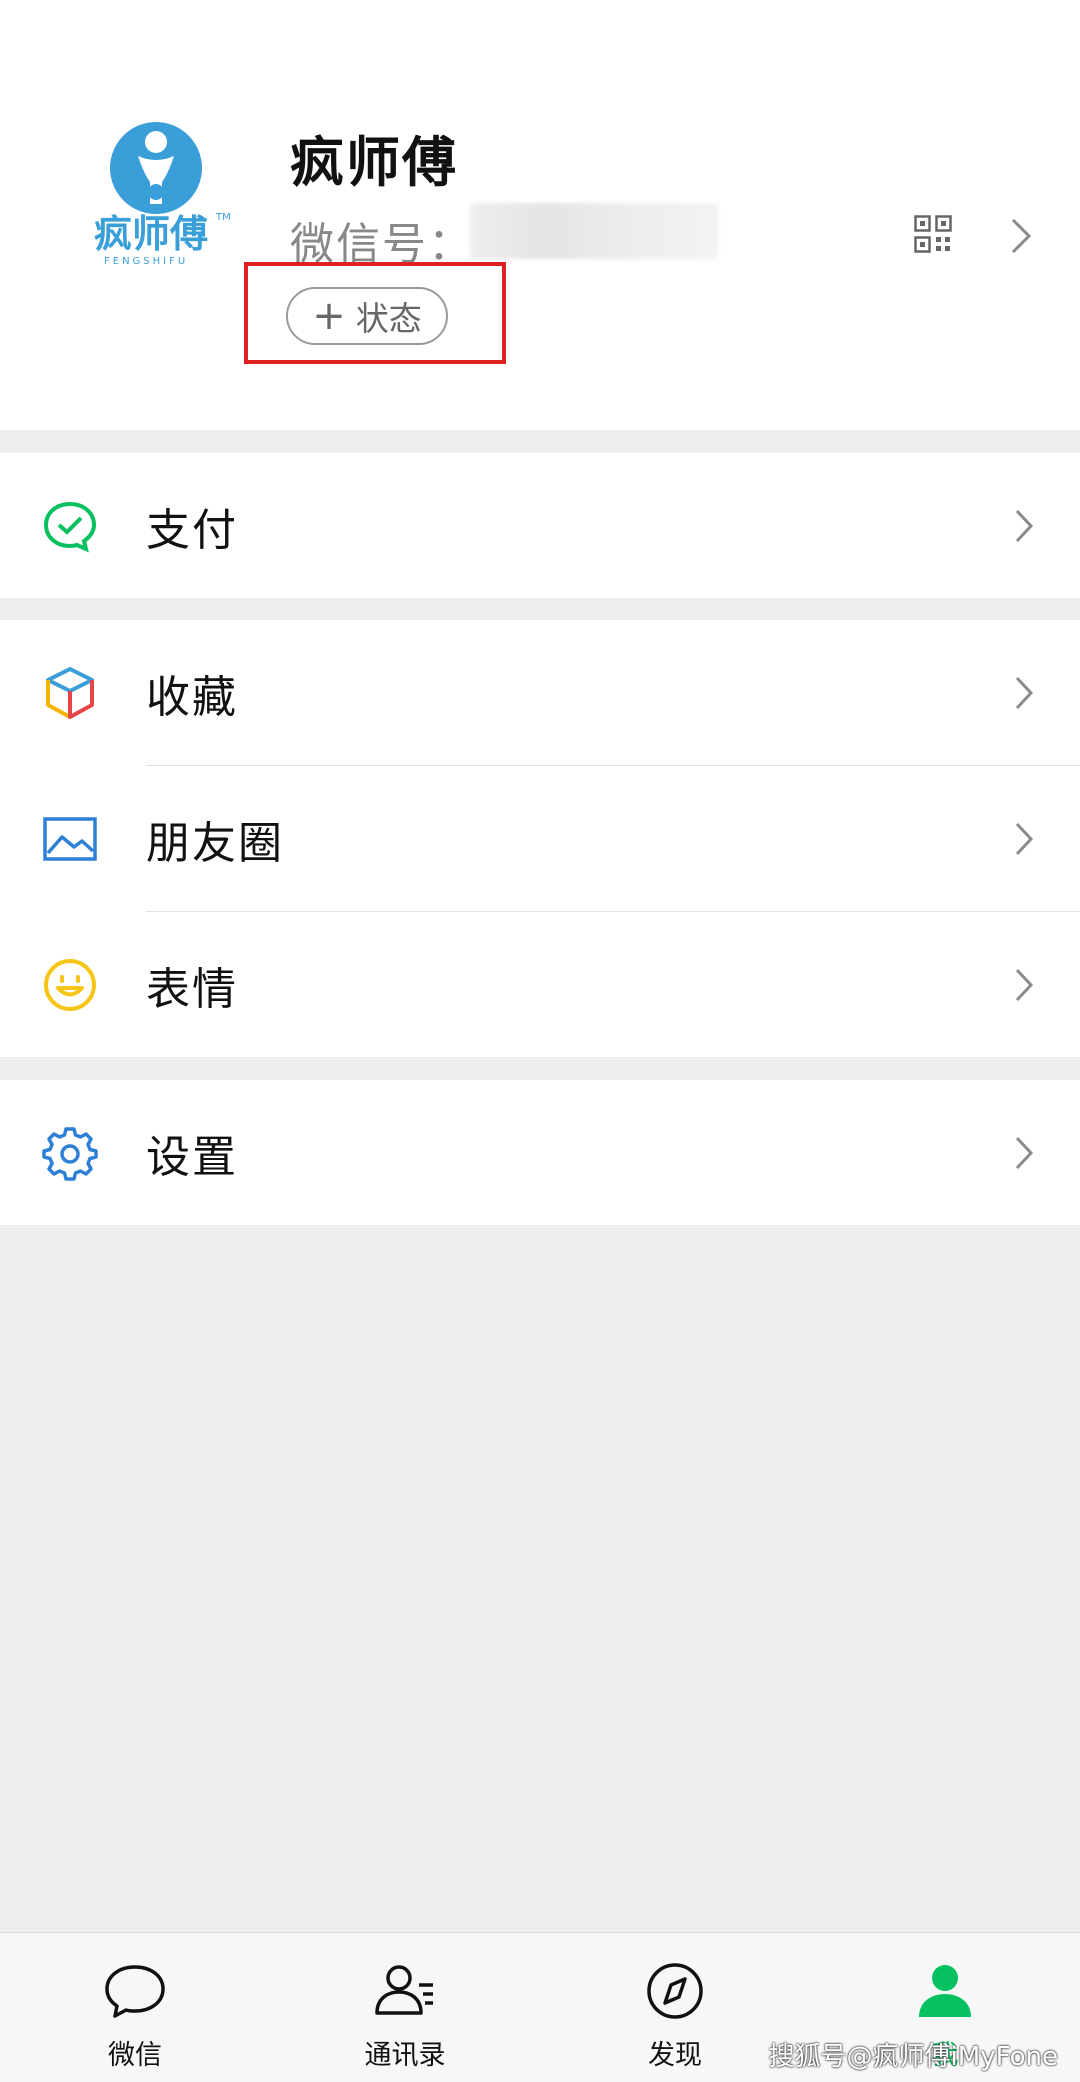 The image size is (1080, 2082). What do you see at coordinates (540, 692) in the screenshot?
I see `menu-item-favorites: 收藏` at bounding box center [540, 692].